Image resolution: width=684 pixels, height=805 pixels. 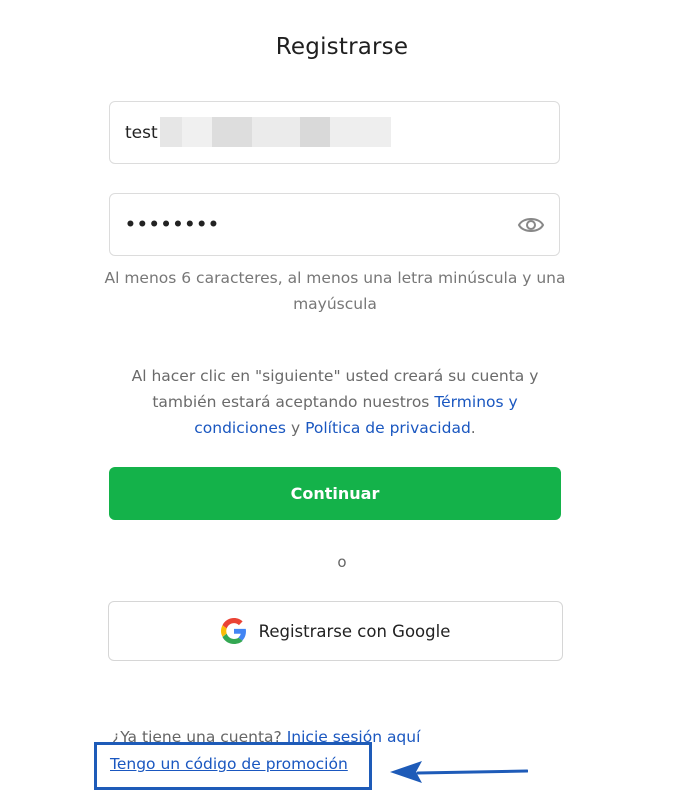 I want to click on email-field: test, so click(x=334, y=132).